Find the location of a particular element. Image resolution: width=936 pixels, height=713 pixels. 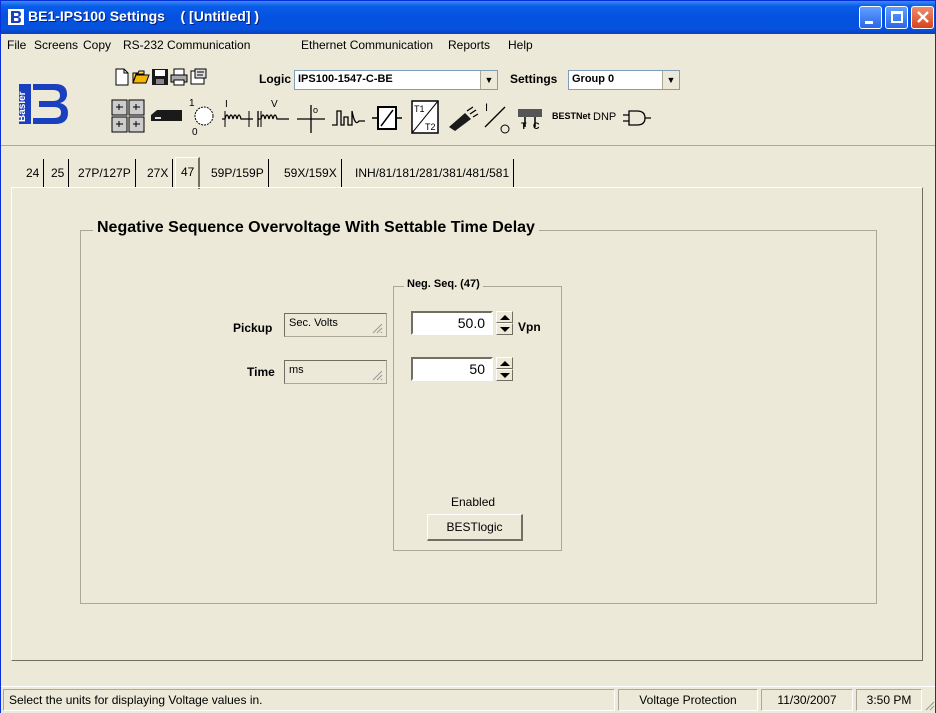

timer-block-icon is located at coordinates (387, 118).